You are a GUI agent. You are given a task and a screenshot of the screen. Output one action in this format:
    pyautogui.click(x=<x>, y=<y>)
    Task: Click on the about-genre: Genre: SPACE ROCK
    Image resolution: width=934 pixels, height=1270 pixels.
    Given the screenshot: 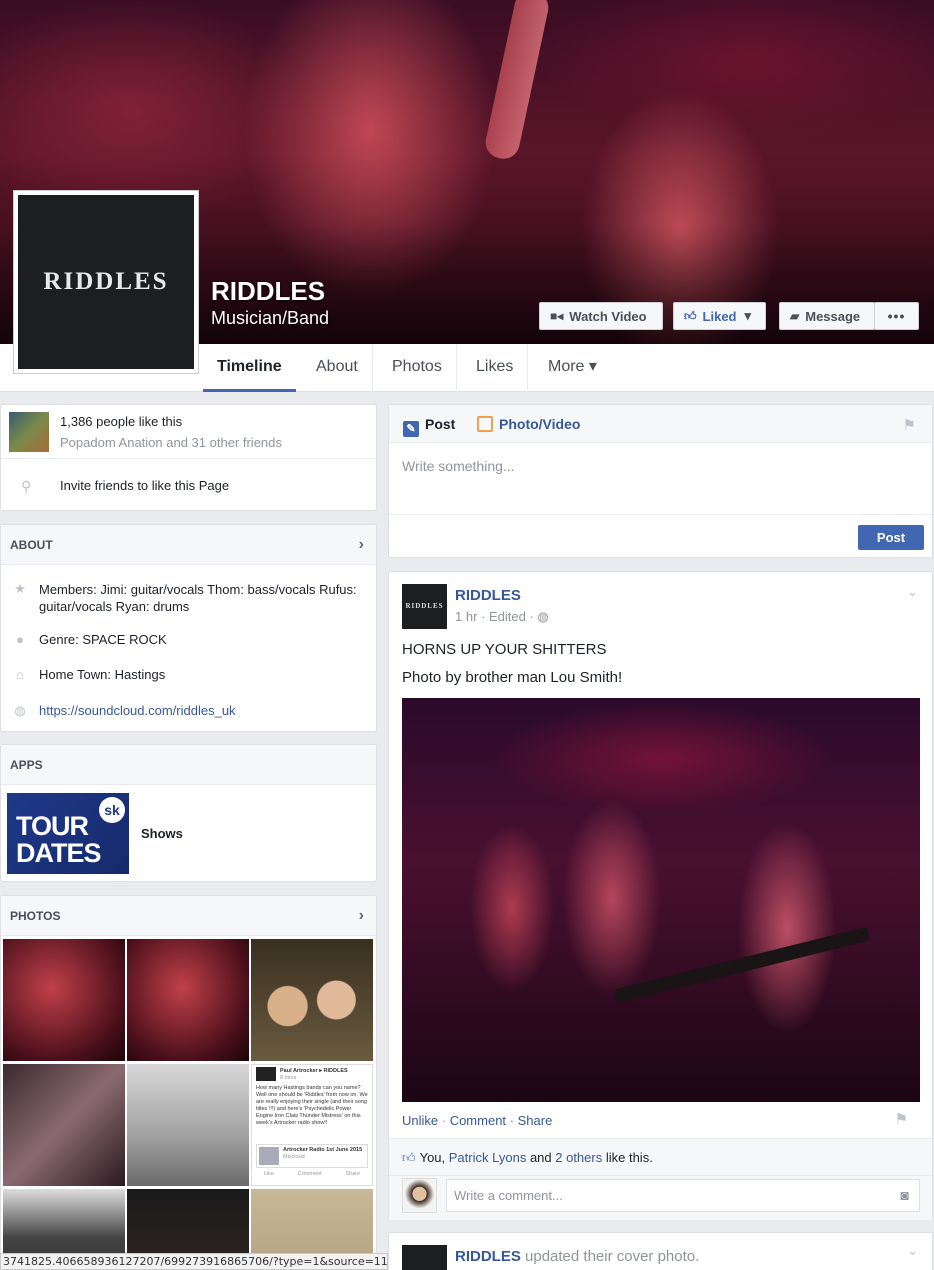 What is the action you would take?
    pyautogui.click(x=103, y=639)
    